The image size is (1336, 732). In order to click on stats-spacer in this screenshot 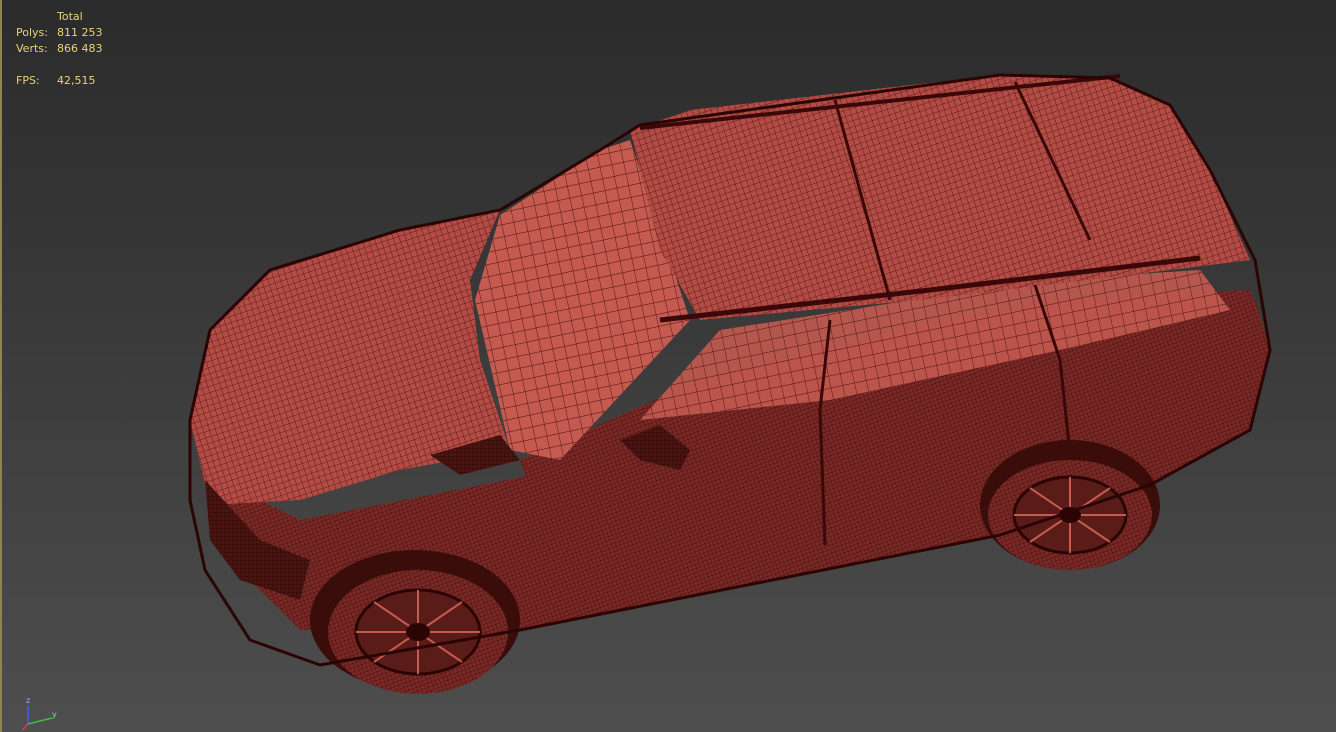, I will do `click(59, 65)`.